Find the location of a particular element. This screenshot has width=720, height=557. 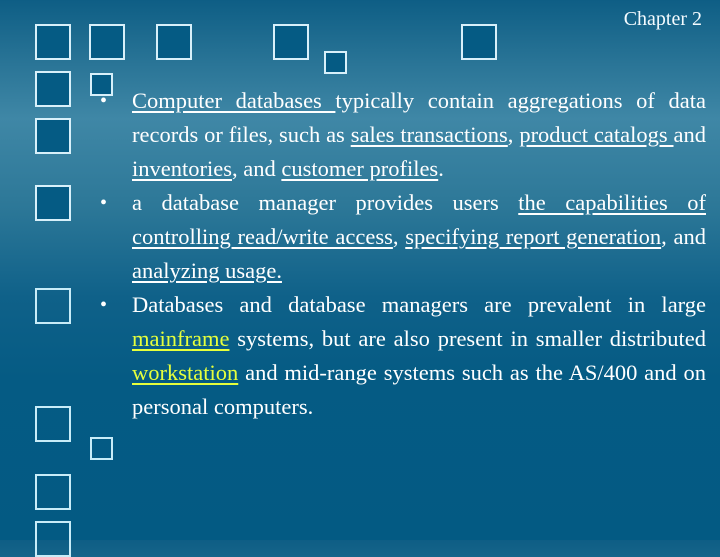

underlined-term: Computer databases is located at coordinates (234, 100).